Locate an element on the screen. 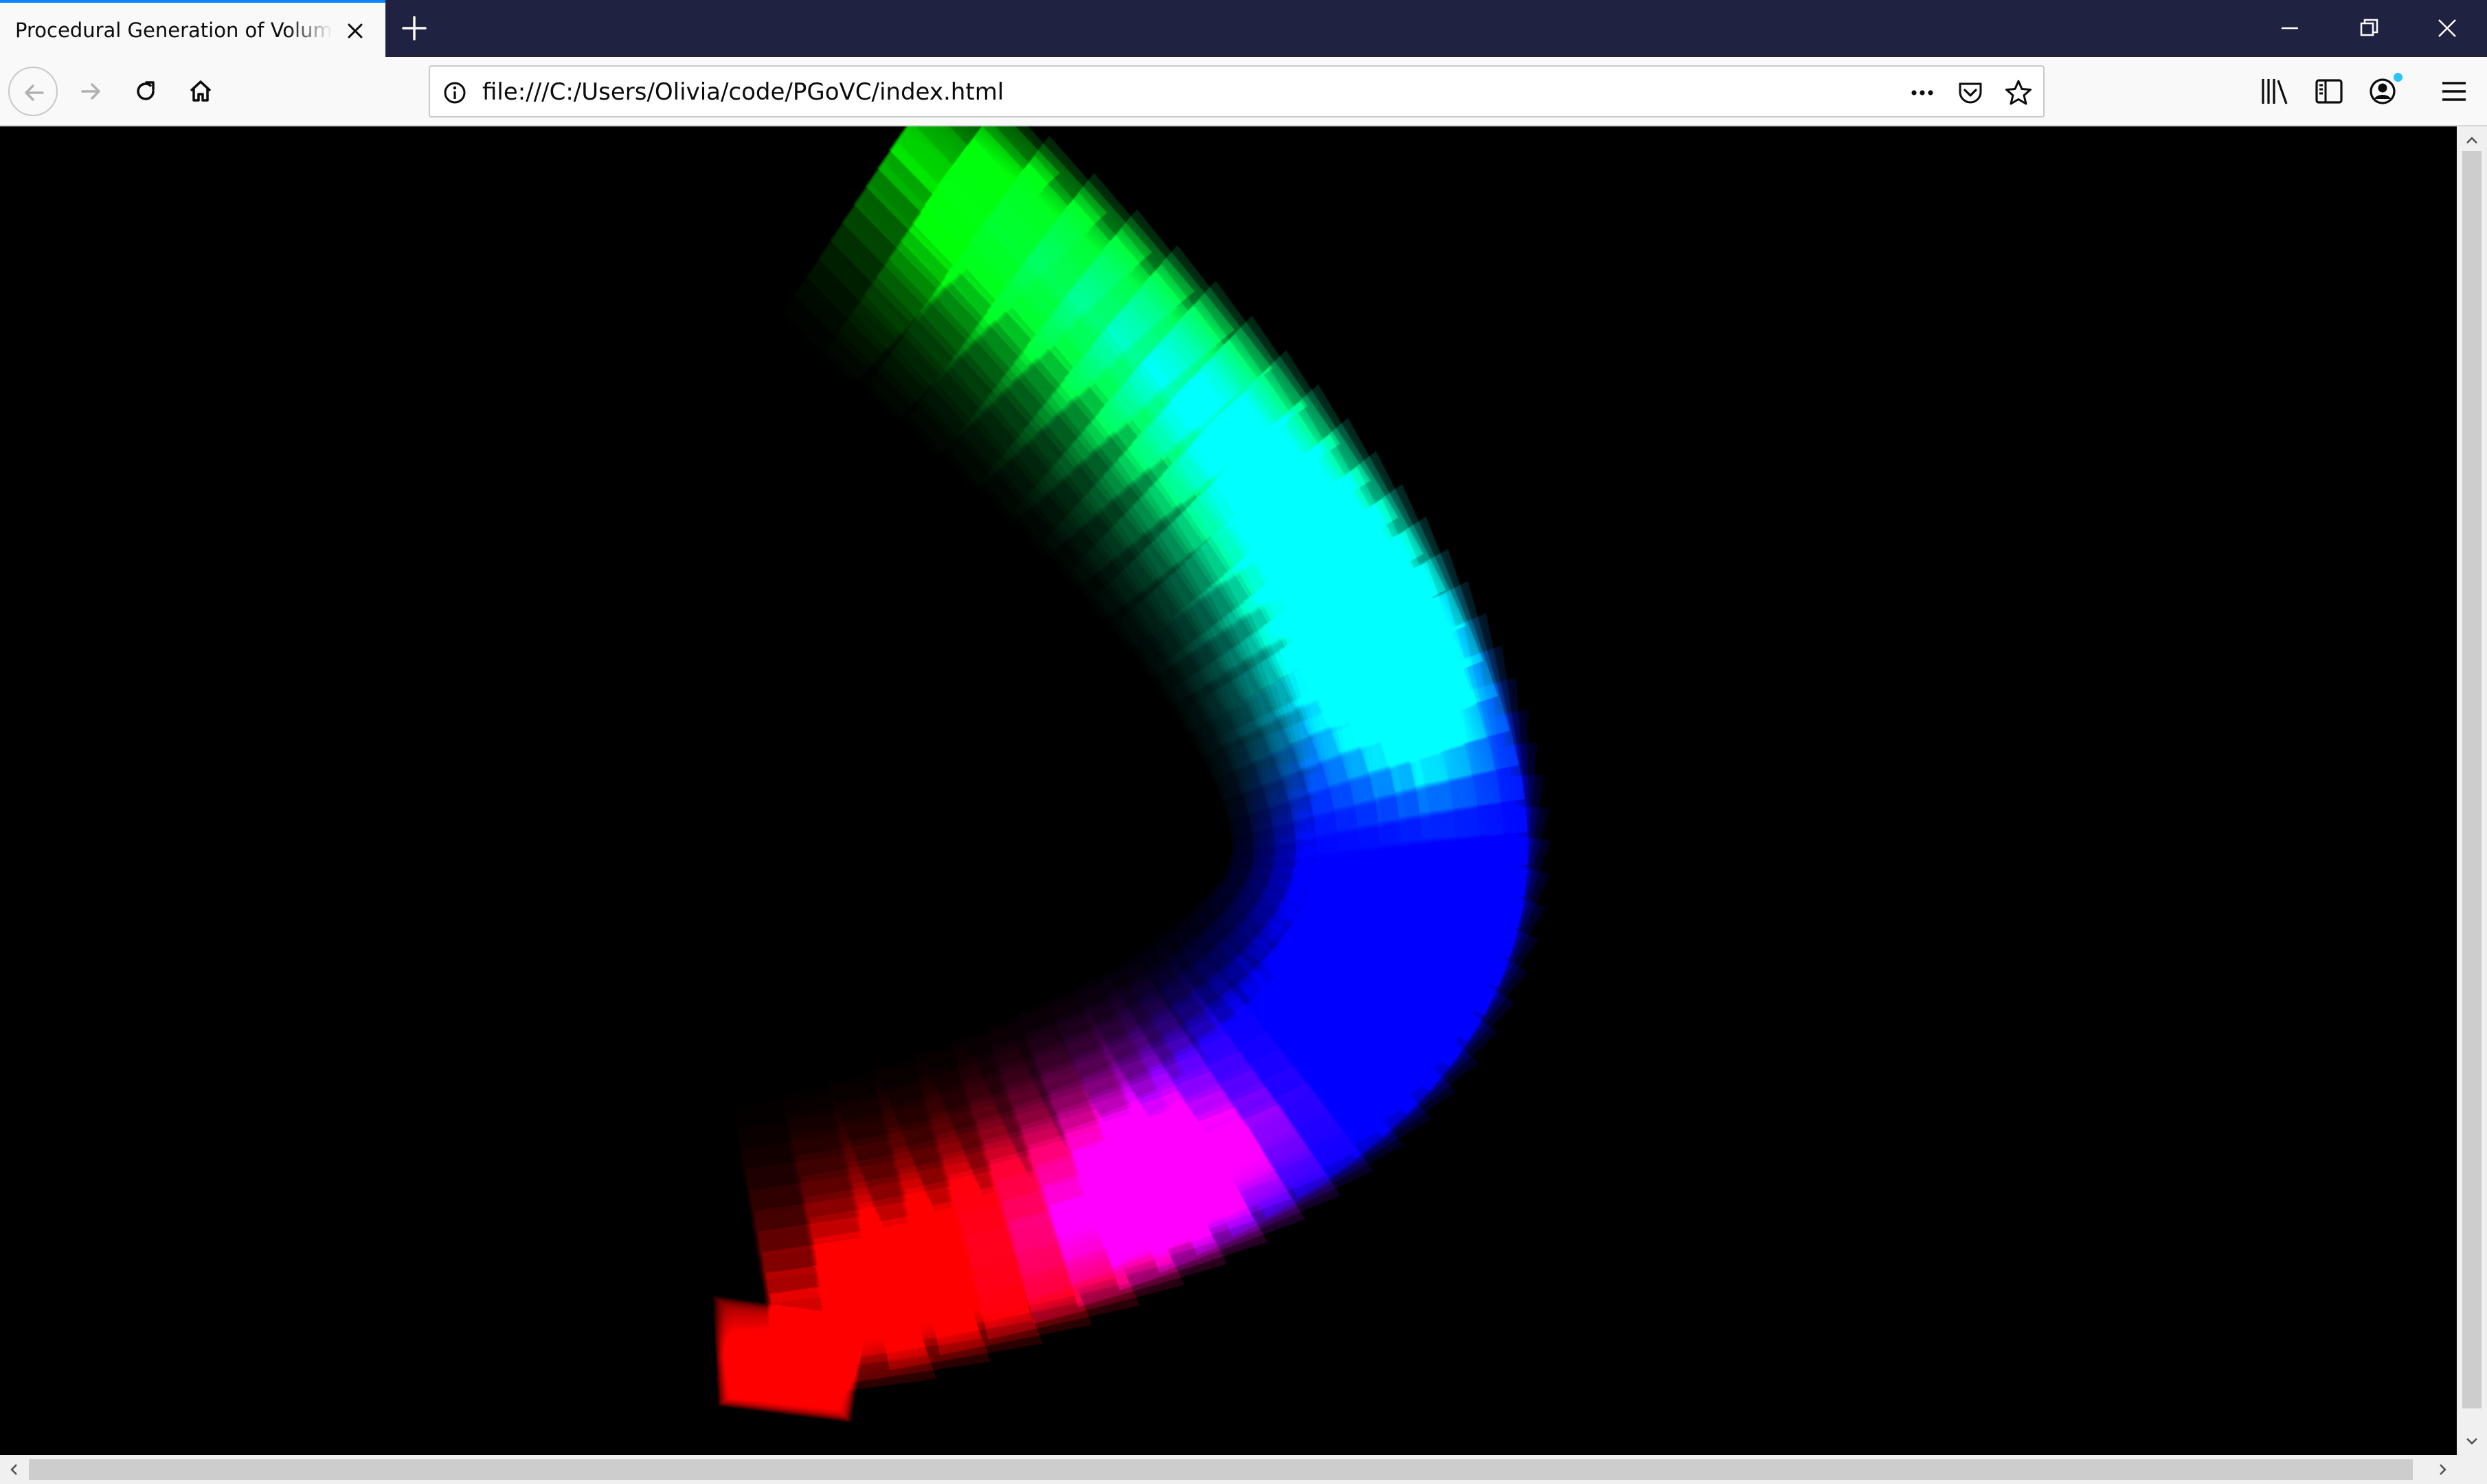  pocket-icon is located at coordinates (1970, 93).